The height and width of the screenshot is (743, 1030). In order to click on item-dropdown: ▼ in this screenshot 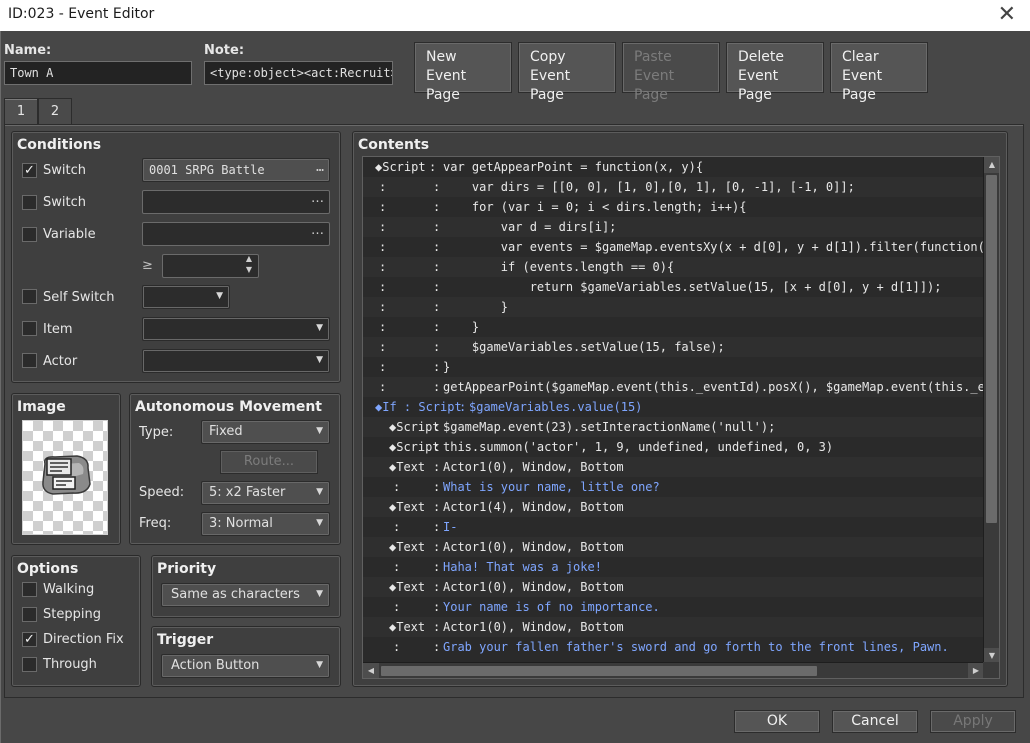, I will do `click(236, 329)`.